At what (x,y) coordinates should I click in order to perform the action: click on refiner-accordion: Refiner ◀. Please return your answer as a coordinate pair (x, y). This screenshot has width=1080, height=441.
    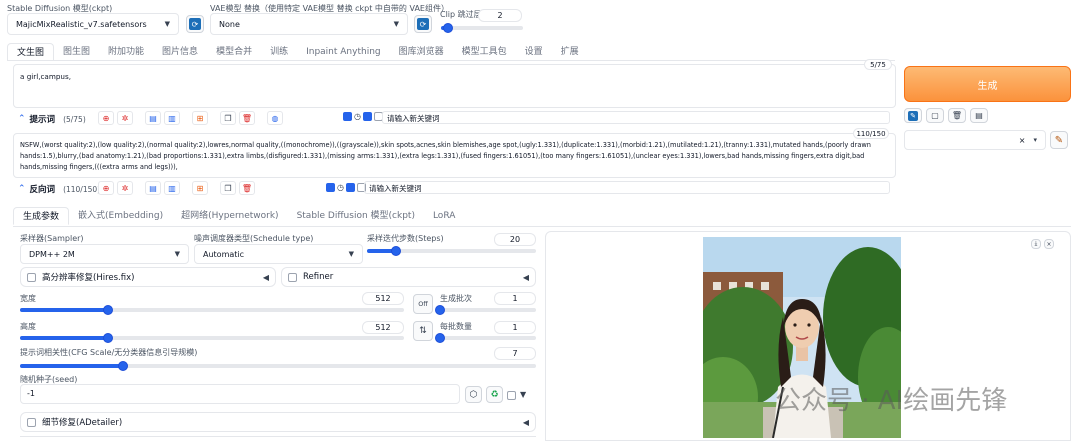
    Looking at the image, I should click on (408, 277).